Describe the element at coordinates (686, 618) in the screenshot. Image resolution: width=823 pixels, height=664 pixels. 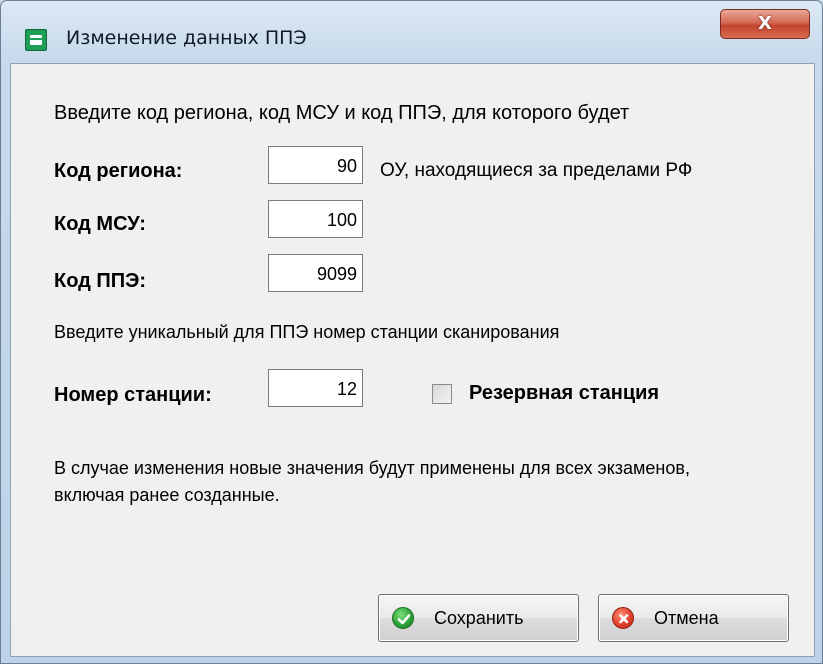
I see `cancel-button-label: Отмена` at that location.